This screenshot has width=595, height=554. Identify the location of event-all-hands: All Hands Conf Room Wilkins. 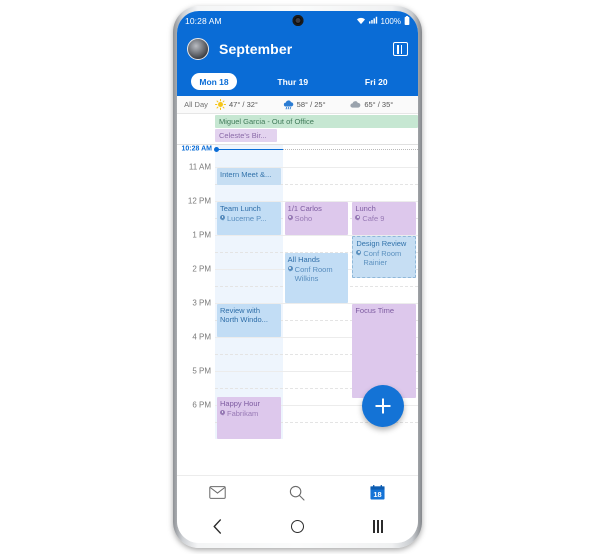
(316, 278).